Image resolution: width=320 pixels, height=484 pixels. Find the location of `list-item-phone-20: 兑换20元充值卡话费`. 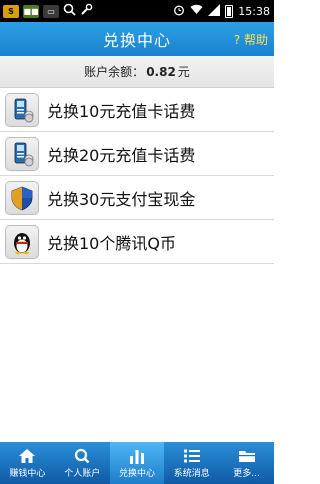

list-item-phone-20: 兑换20元充值卡话费 is located at coordinates (137, 154).